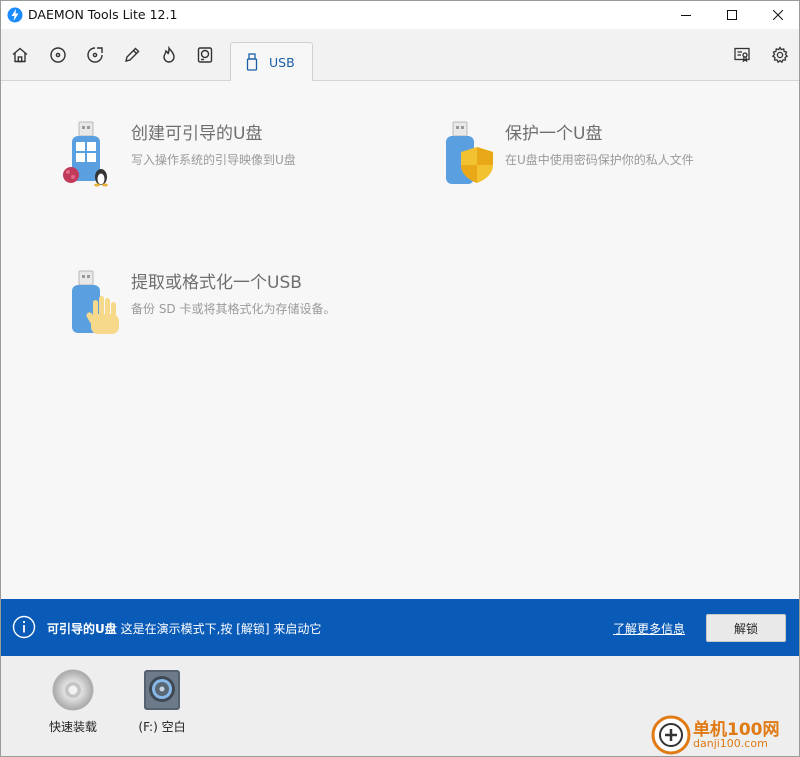 This screenshot has height=757, width=800. What do you see at coordinates (742, 55) in the screenshot?
I see `license-icon` at bounding box center [742, 55].